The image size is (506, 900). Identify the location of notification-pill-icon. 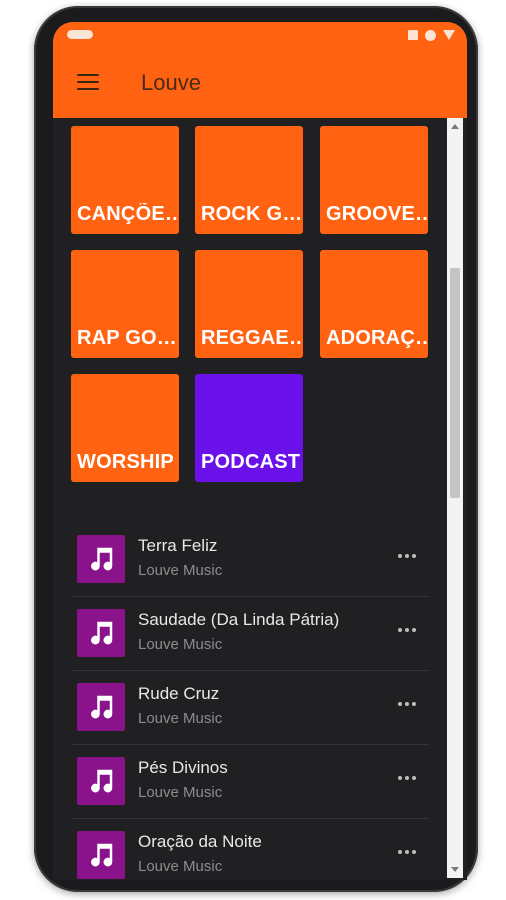
(80, 34).